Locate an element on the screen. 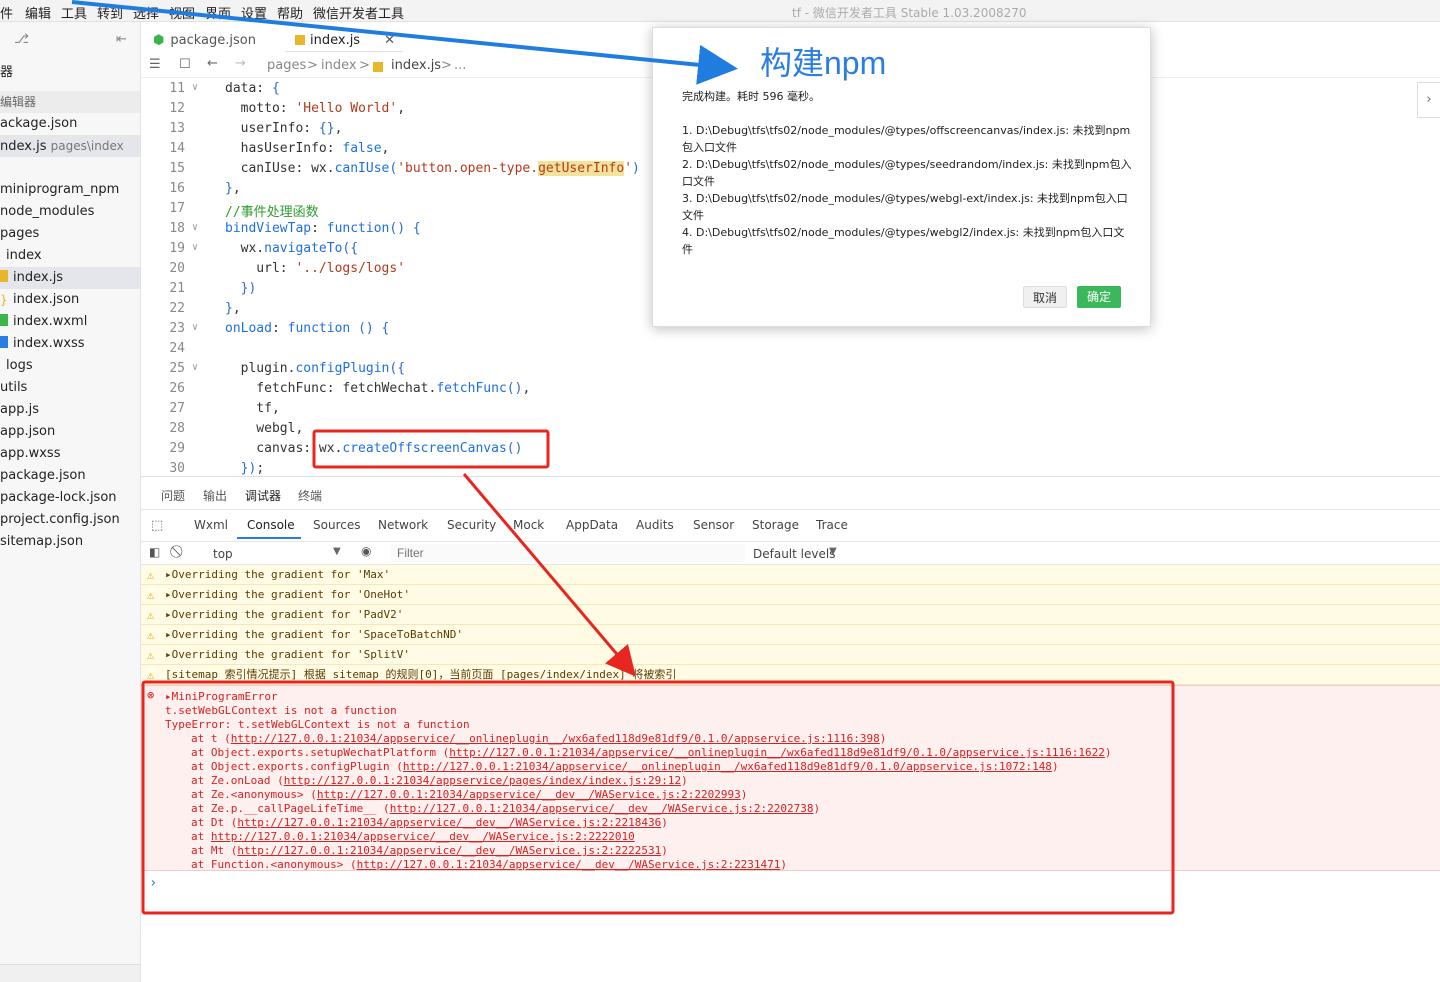 The width and height of the screenshot is (1440, 982). tree-item-miniprogram-npm: miniprogram_npm is located at coordinates (70, 190).